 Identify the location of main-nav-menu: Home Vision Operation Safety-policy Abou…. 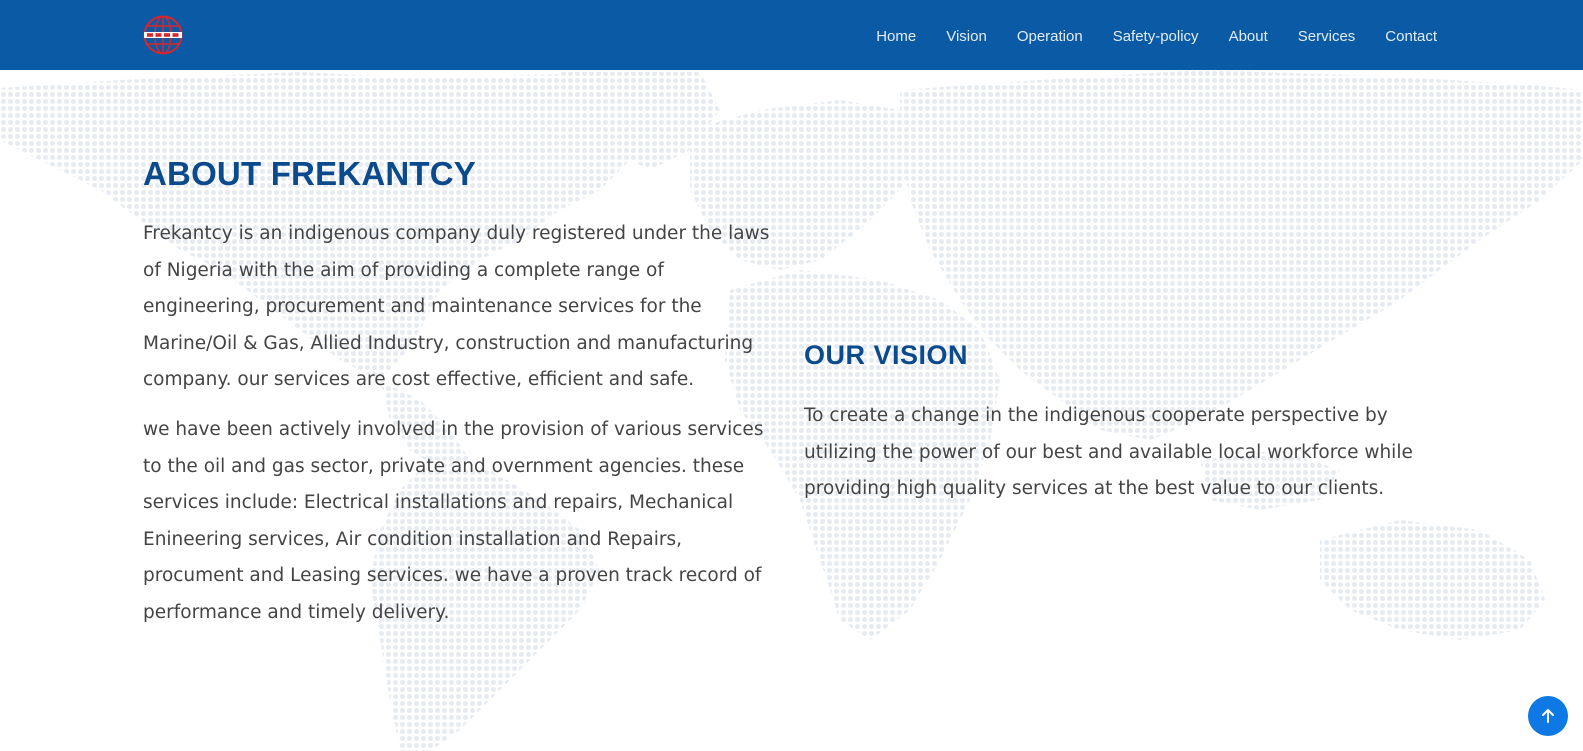
(1141, 35).